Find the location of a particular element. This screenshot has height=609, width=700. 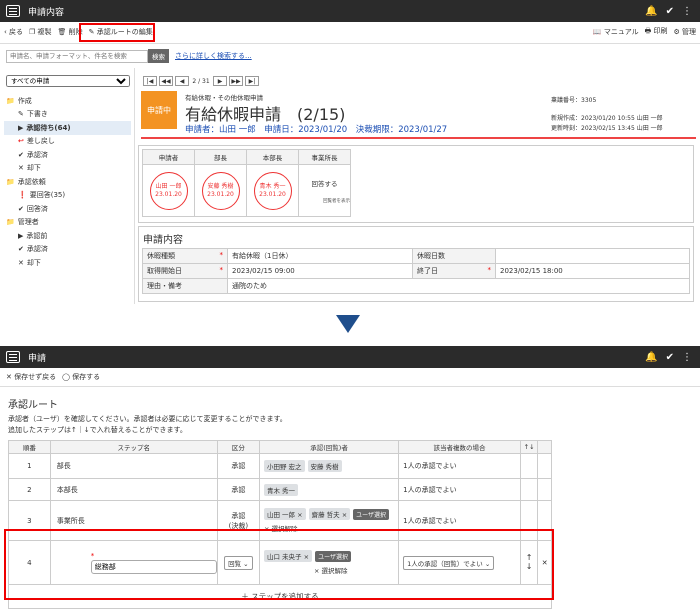

sidebar-item-label: 承認依頼 is located at coordinates (31, 181).